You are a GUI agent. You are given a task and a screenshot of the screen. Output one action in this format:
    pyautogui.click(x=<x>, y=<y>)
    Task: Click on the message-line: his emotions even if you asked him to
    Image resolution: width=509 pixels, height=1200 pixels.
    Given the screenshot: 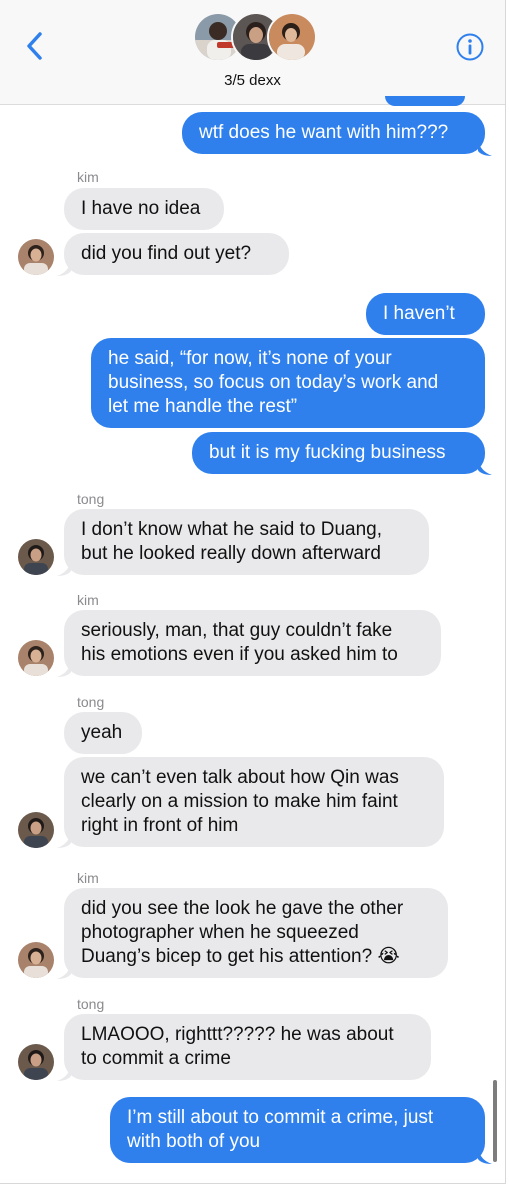 What is the action you would take?
    pyautogui.click(x=239, y=654)
    